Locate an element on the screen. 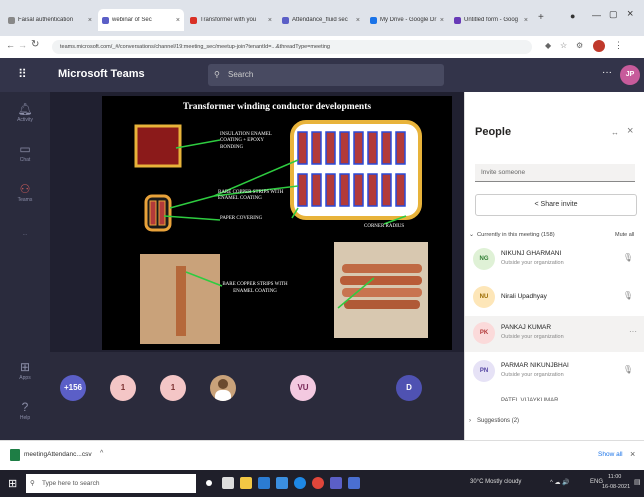 Image resolution: width=644 pixels, height=497 pixels. avatar: PN is located at coordinates (484, 371).